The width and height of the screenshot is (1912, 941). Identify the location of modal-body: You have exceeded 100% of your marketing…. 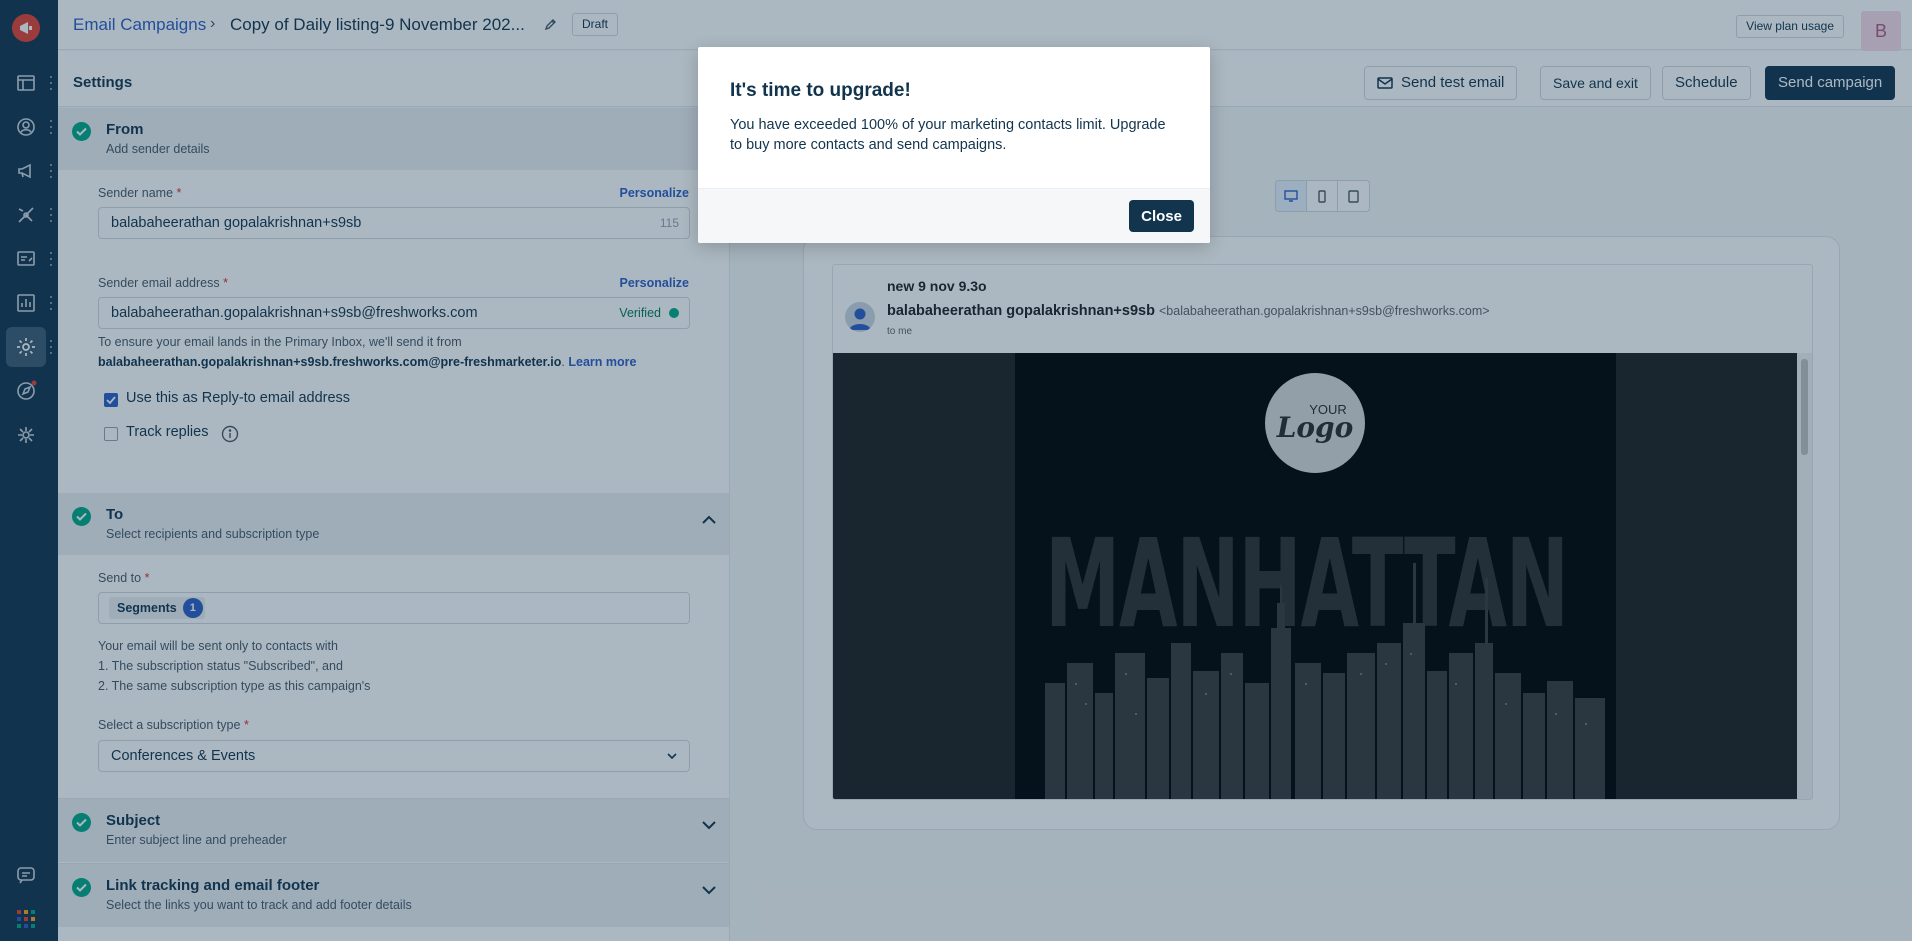
(948, 135).